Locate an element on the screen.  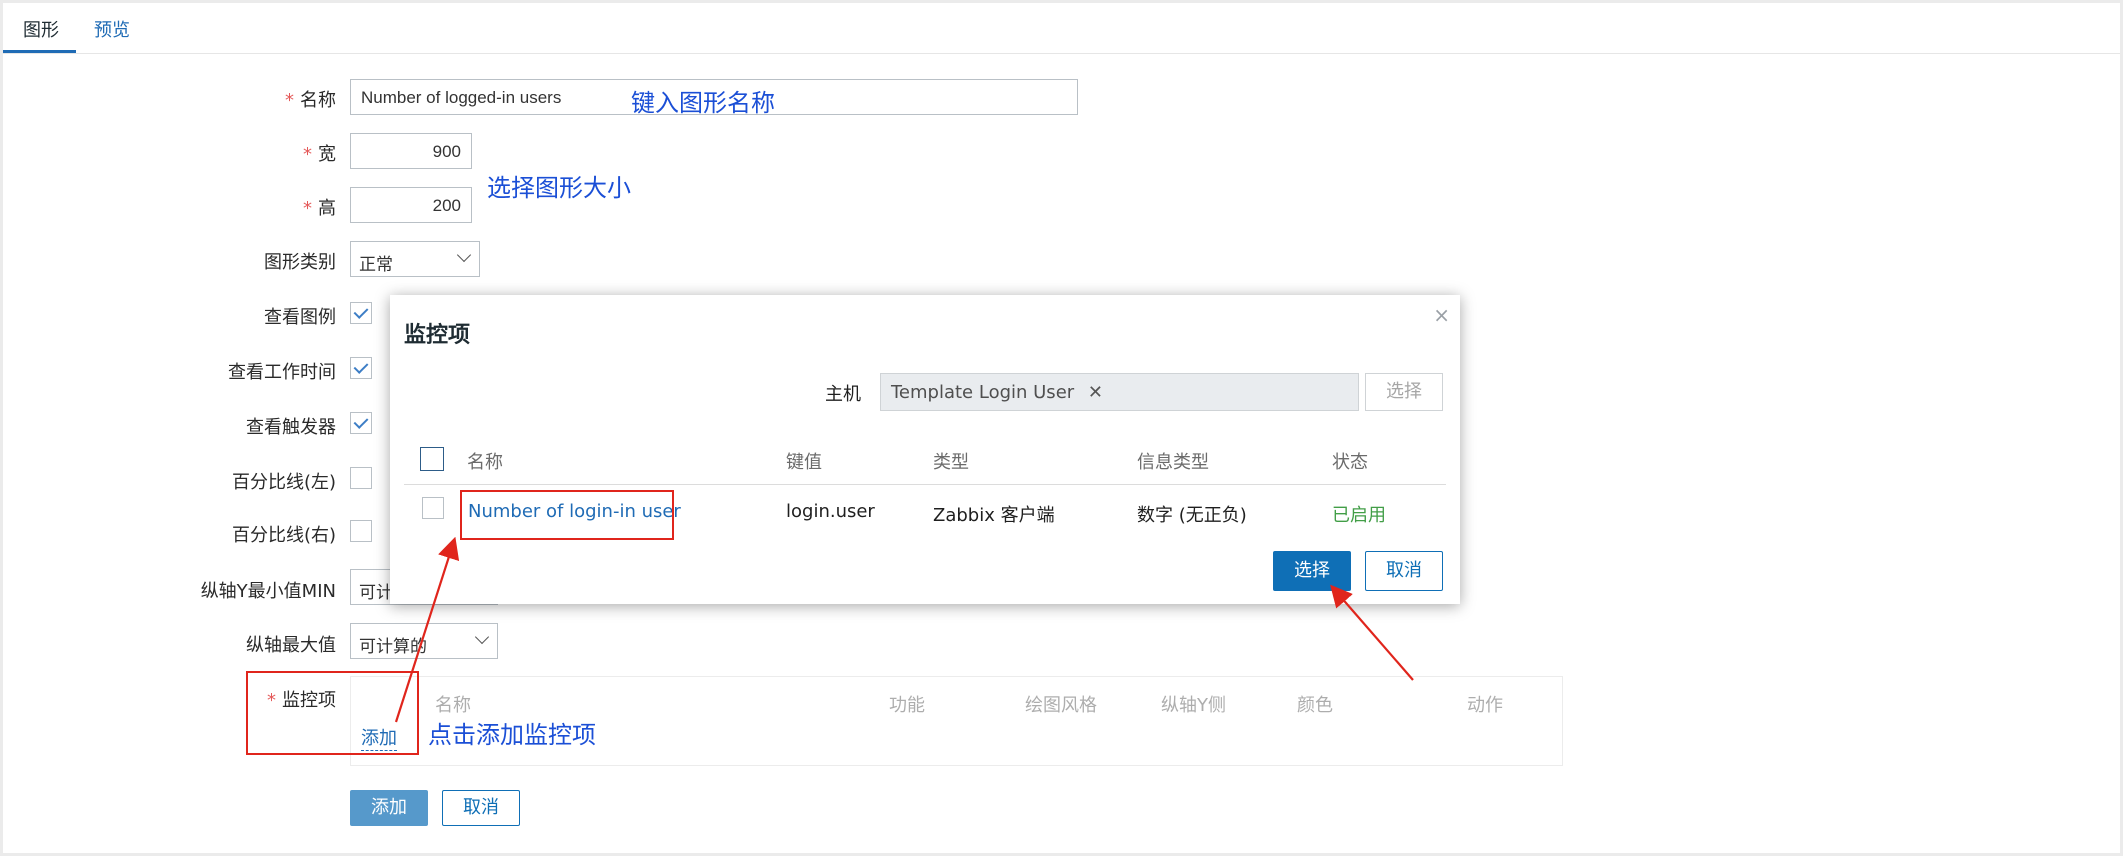
arrow-to-item-row is located at coordinates (427, 629).